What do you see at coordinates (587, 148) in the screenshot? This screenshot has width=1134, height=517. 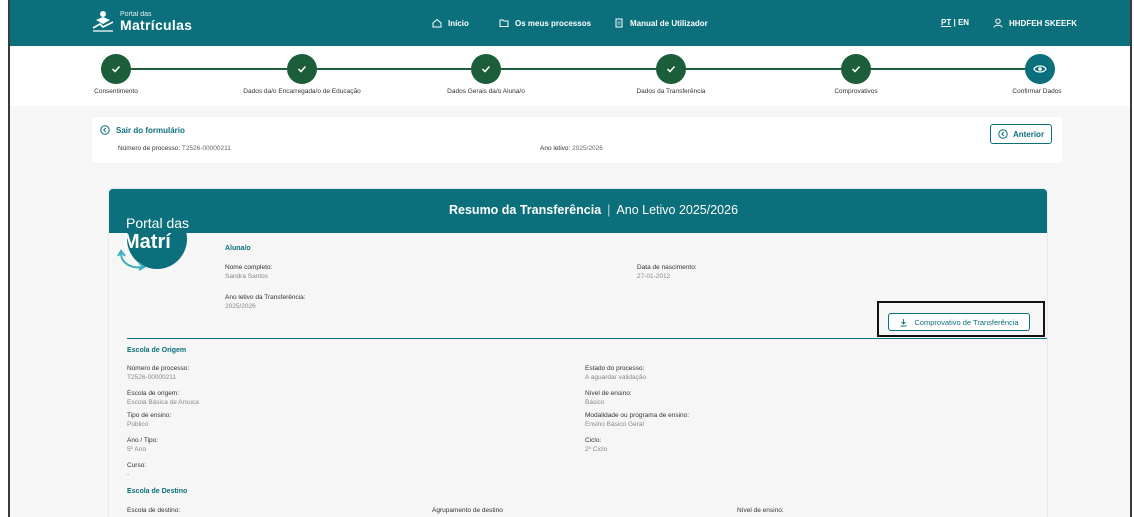 I see `school-year-value: 2025/2026` at bounding box center [587, 148].